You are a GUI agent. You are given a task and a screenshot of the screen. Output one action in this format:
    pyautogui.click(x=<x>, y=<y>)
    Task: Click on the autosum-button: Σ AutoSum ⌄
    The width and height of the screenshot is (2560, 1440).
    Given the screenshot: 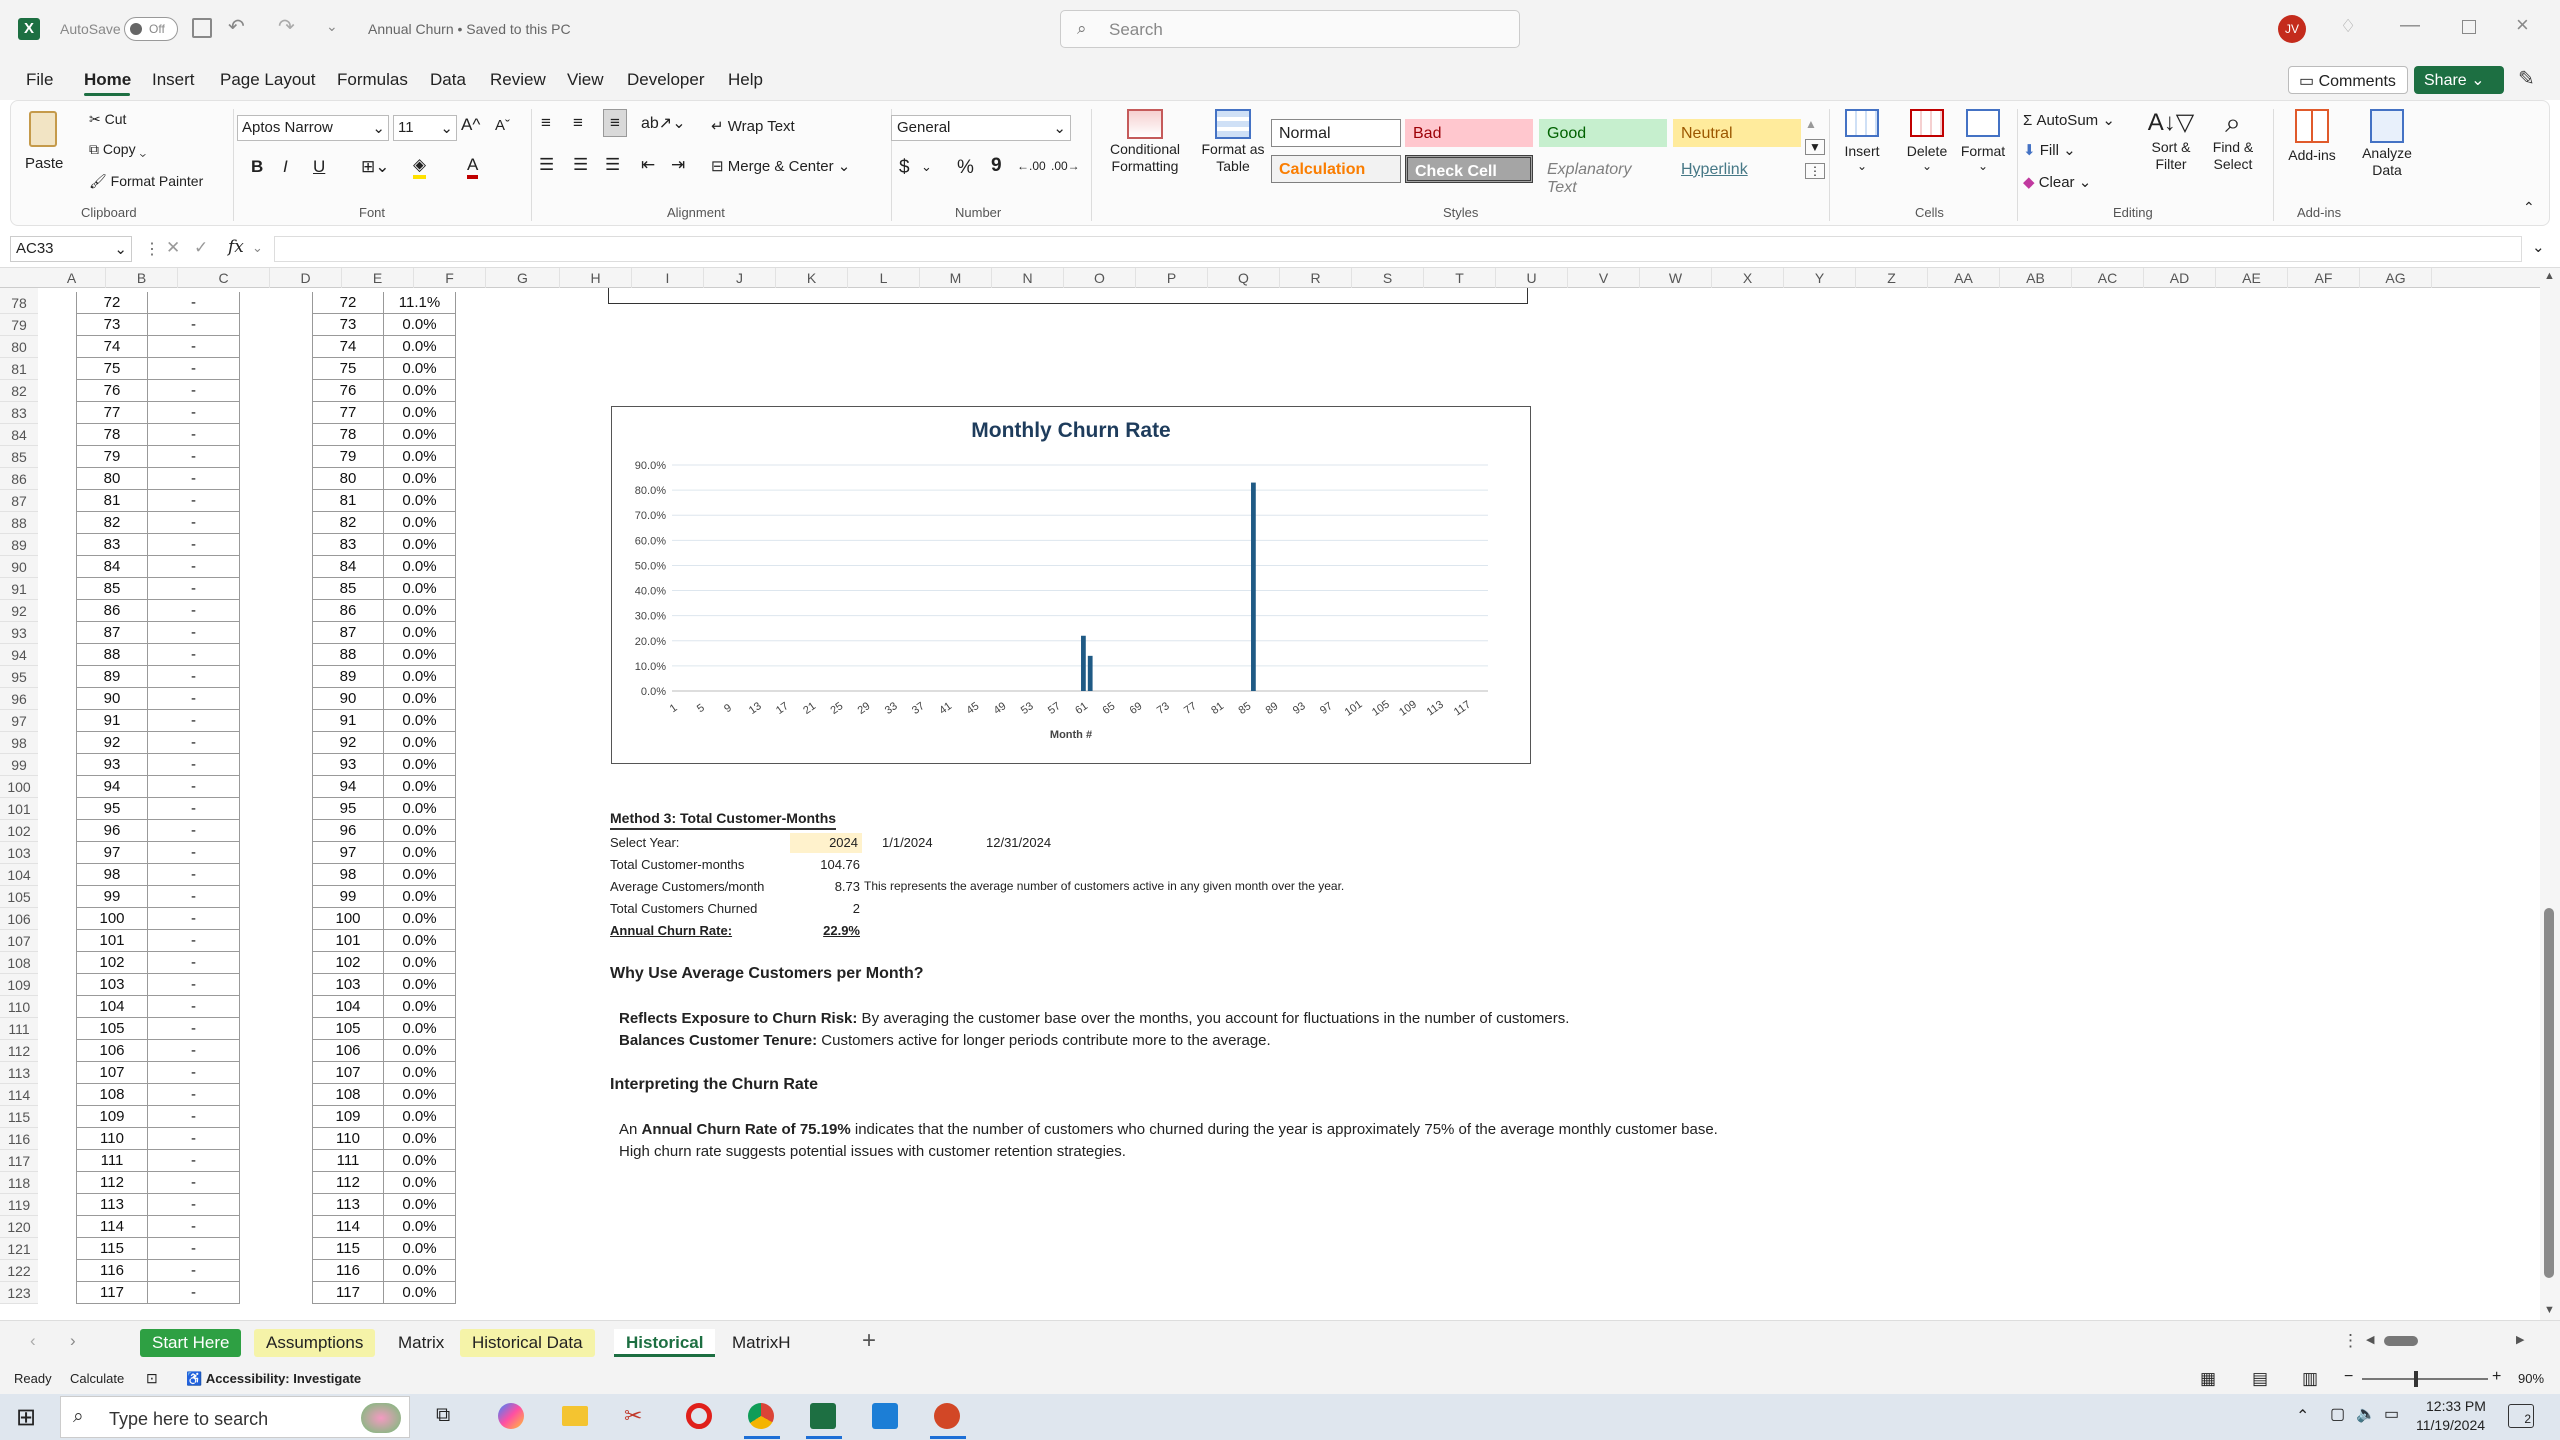 What is the action you would take?
    pyautogui.click(x=2069, y=120)
    